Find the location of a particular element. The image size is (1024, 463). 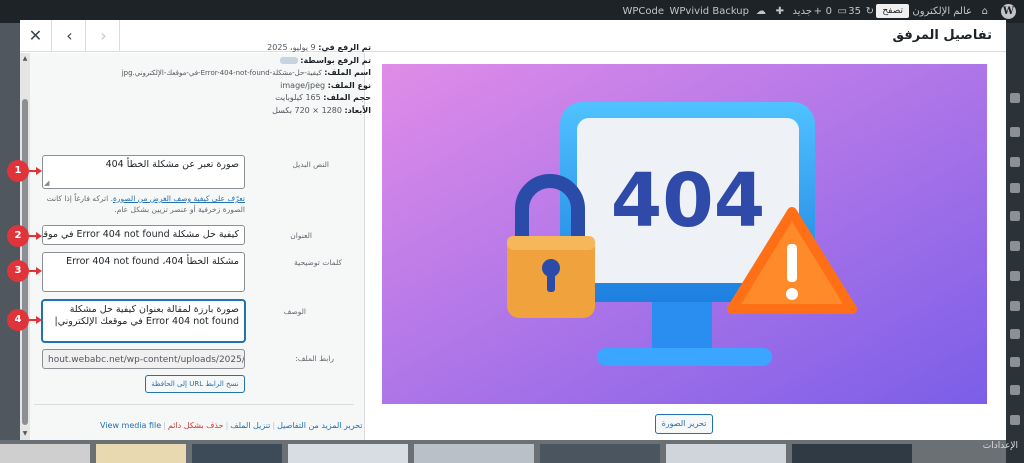

file-url-label: رابط الملف: is located at coordinates (314, 358).